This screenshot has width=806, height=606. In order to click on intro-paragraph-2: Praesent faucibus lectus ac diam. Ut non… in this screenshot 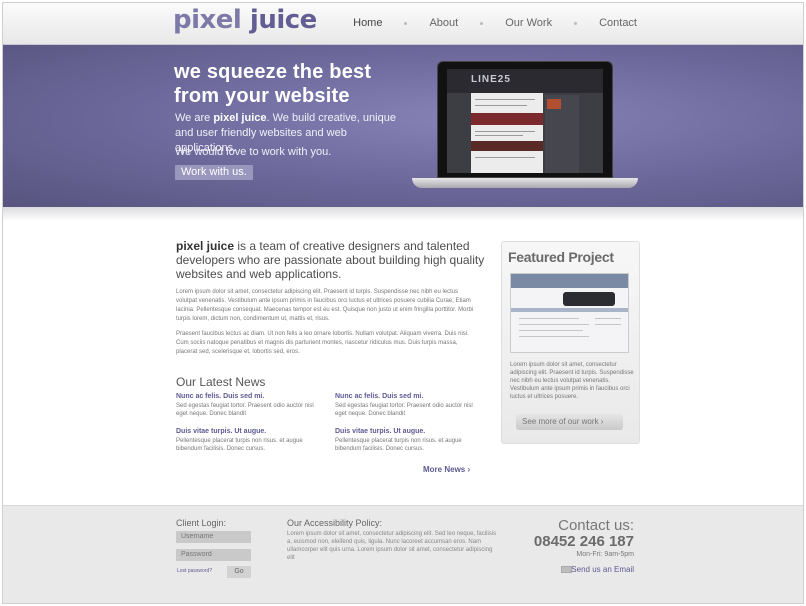, I will do `click(322, 343)`.